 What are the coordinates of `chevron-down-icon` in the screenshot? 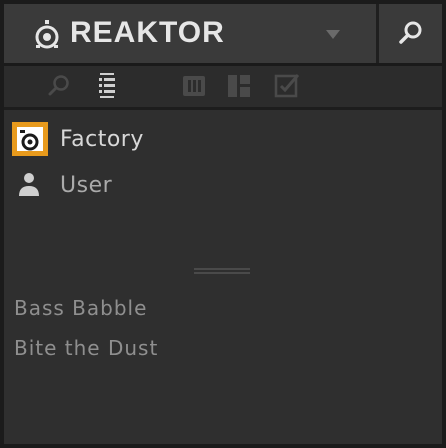 It's located at (333, 35).